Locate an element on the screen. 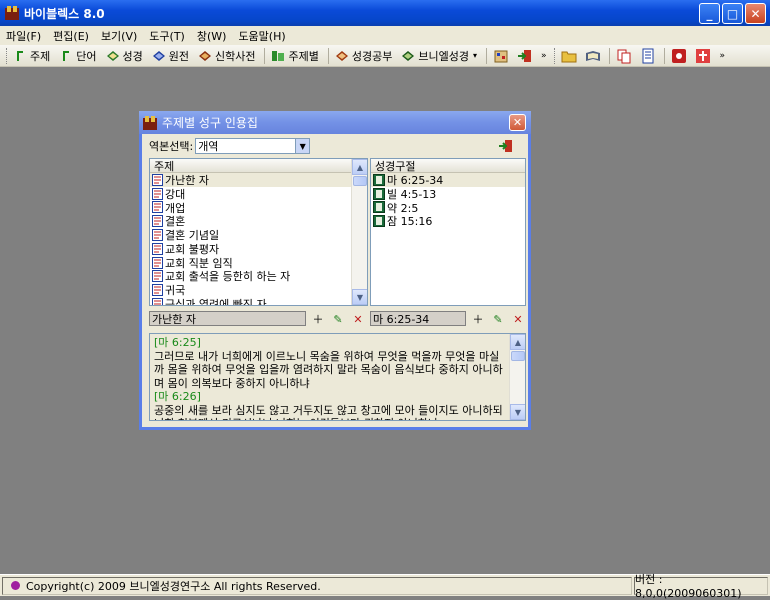 Image resolution: width=770 pixels, height=600 pixels. child-titlebar: 주제별 성구 인용집 ✕ is located at coordinates (335, 122).